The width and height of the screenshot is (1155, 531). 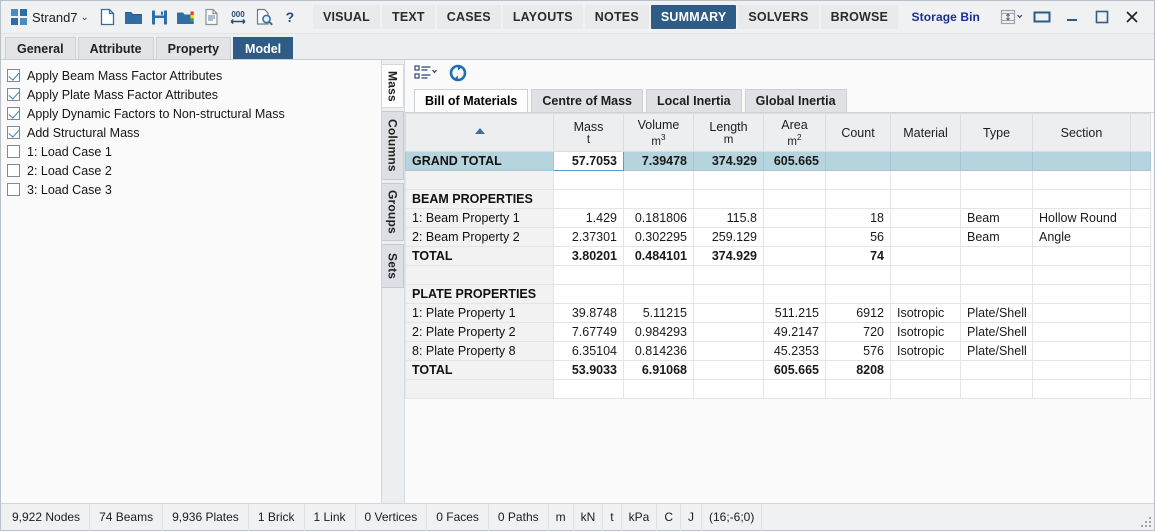 I want to click on table-cell: 6.91068, so click(x=658, y=370).